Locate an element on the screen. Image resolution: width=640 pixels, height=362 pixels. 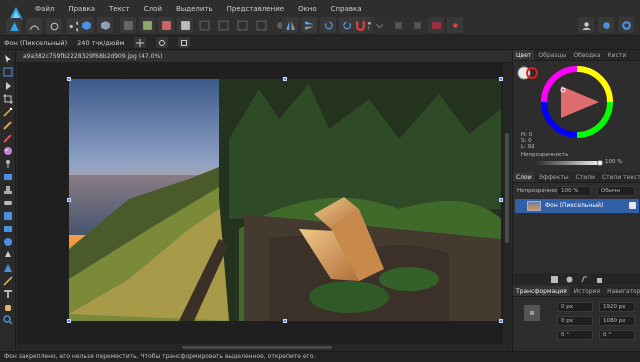
selection-handle-top is located at coordinates (285, 79).